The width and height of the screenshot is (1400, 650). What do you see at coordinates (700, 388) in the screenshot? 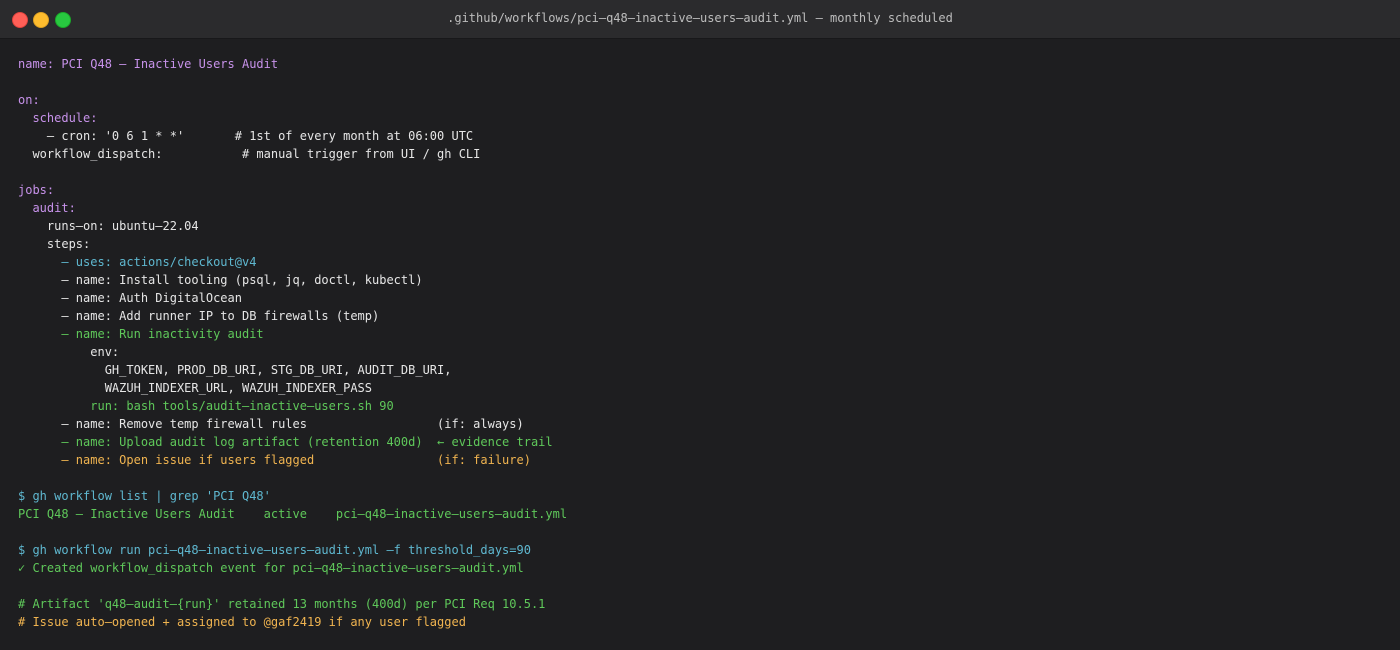
I see `terminal-line: WAZUH_INDEXER_URL, WAZUH_INDEXER_PASS` at bounding box center [700, 388].